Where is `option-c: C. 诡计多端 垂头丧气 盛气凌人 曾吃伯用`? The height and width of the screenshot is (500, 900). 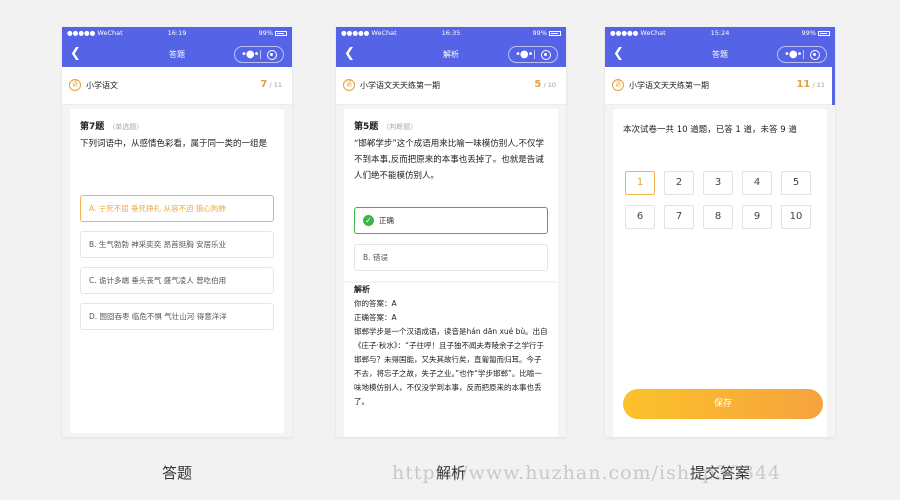
option-c: C. 诡计多端 垂头丧气 盛气凌人 曾吃伯用 is located at coordinates (177, 280).